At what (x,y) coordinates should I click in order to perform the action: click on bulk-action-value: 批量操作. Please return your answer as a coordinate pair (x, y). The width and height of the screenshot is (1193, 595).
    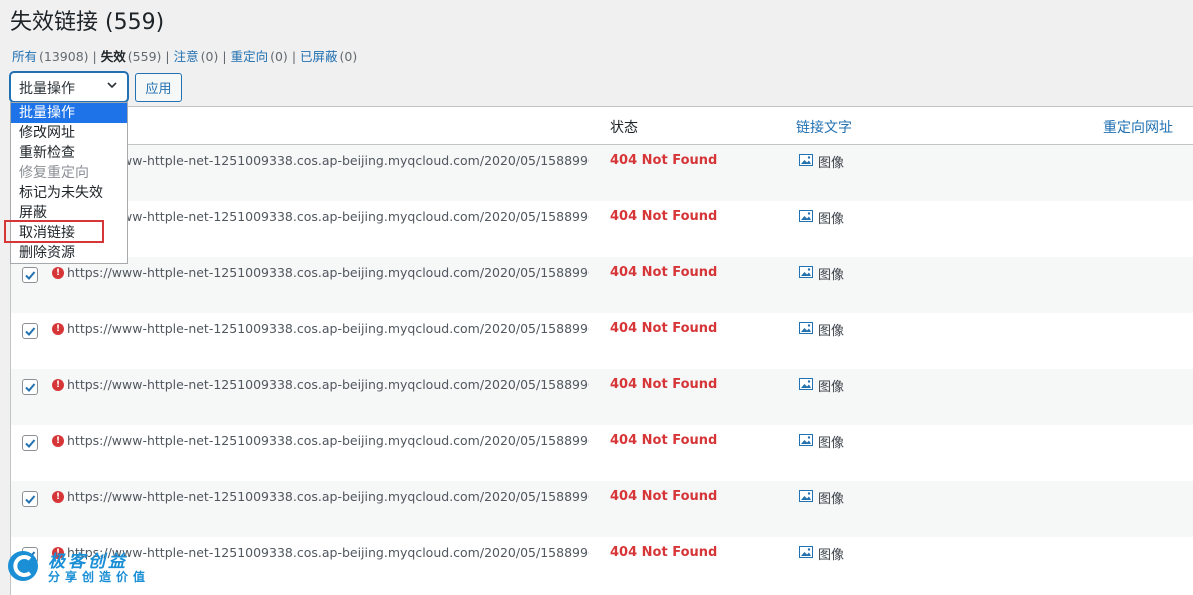
    Looking at the image, I should click on (47, 89).